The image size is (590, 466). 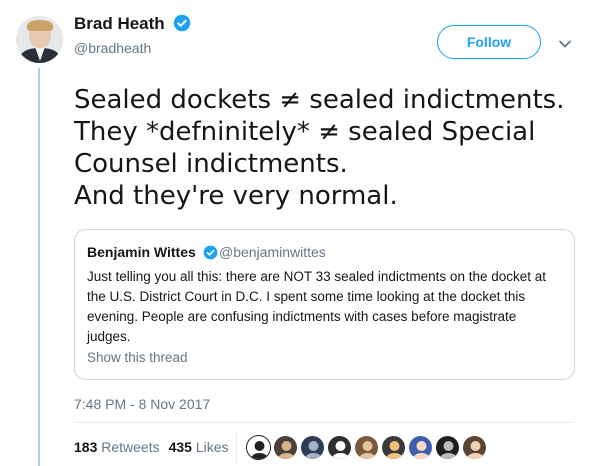 I want to click on author-name: Brad Heath, so click(x=132, y=25).